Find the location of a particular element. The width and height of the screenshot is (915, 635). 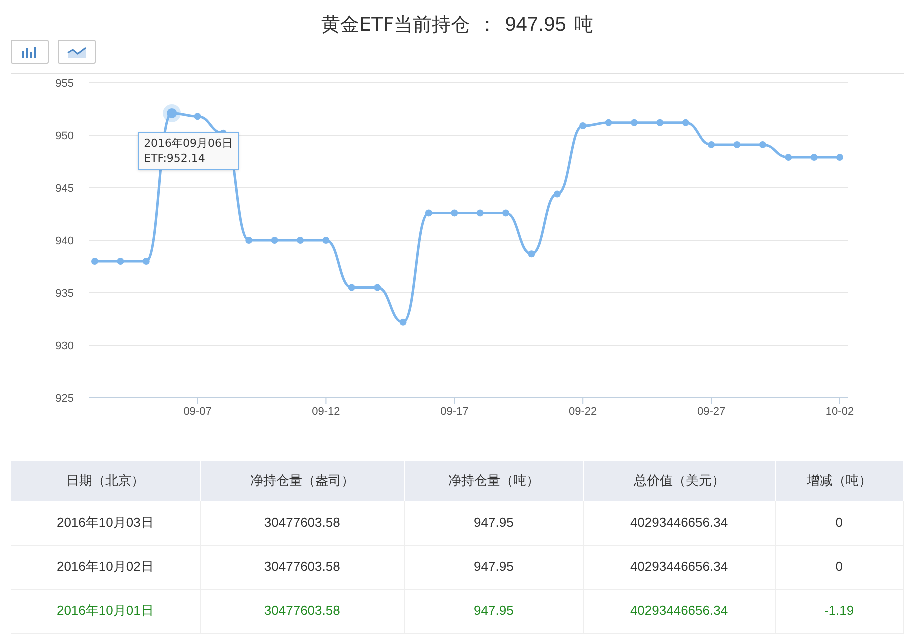

y-axis-label: 950 is located at coordinates (65, 136).